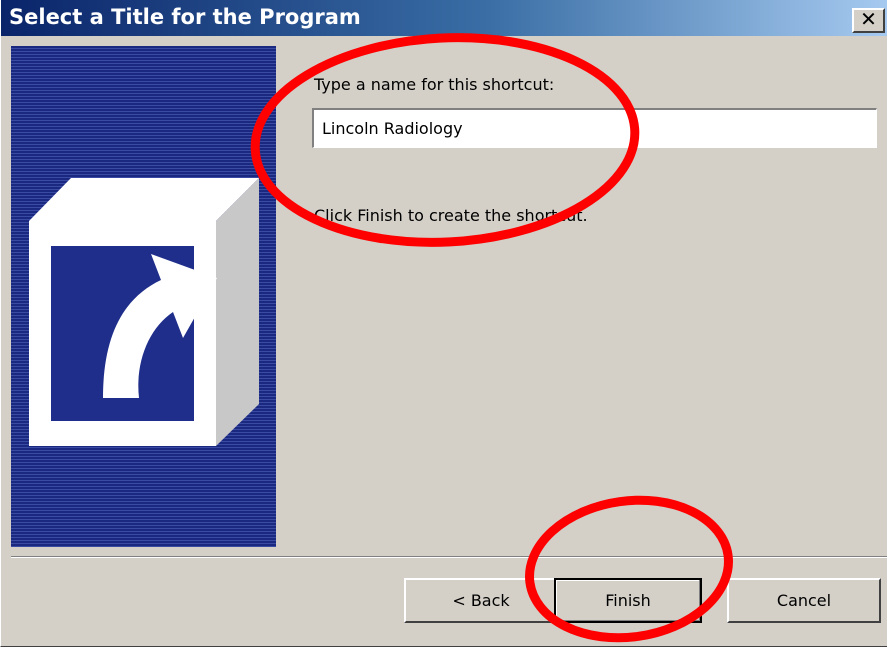  I want to click on cancel-button: Cancel, so click(804, 600).